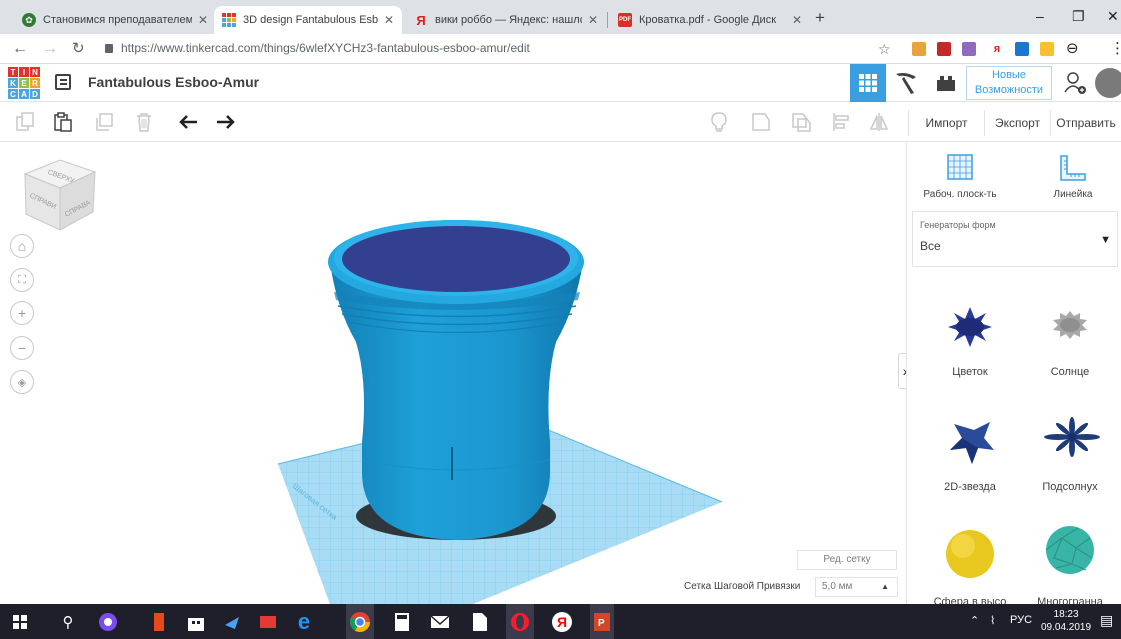 This screenshot has height=639, width=1121. Describe the element at coordinates (520, 621) in the screenshot. I see `opera-icon` at that location.